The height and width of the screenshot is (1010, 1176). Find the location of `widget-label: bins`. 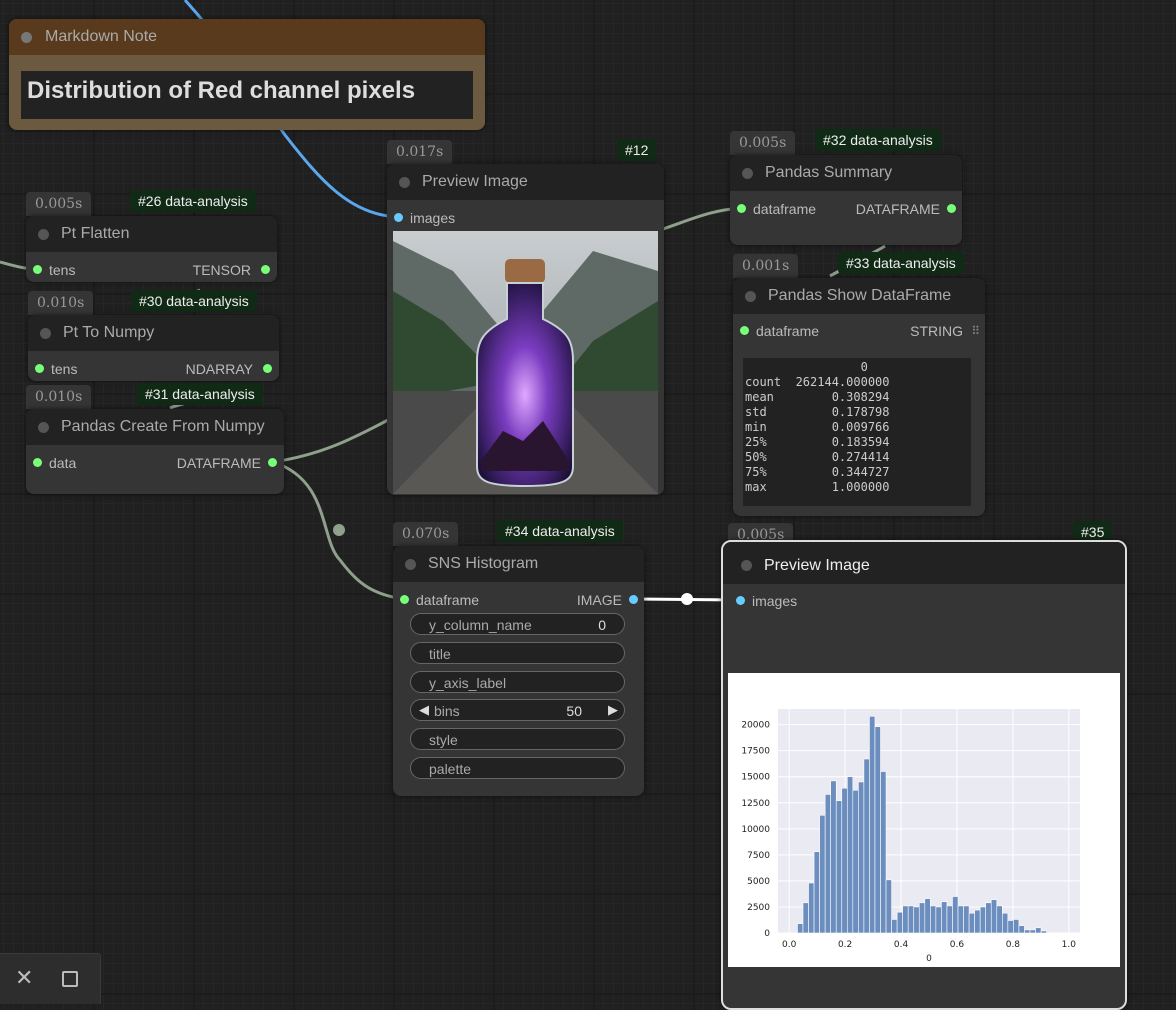

widget-label: bins is located at coordinates (447, 711).